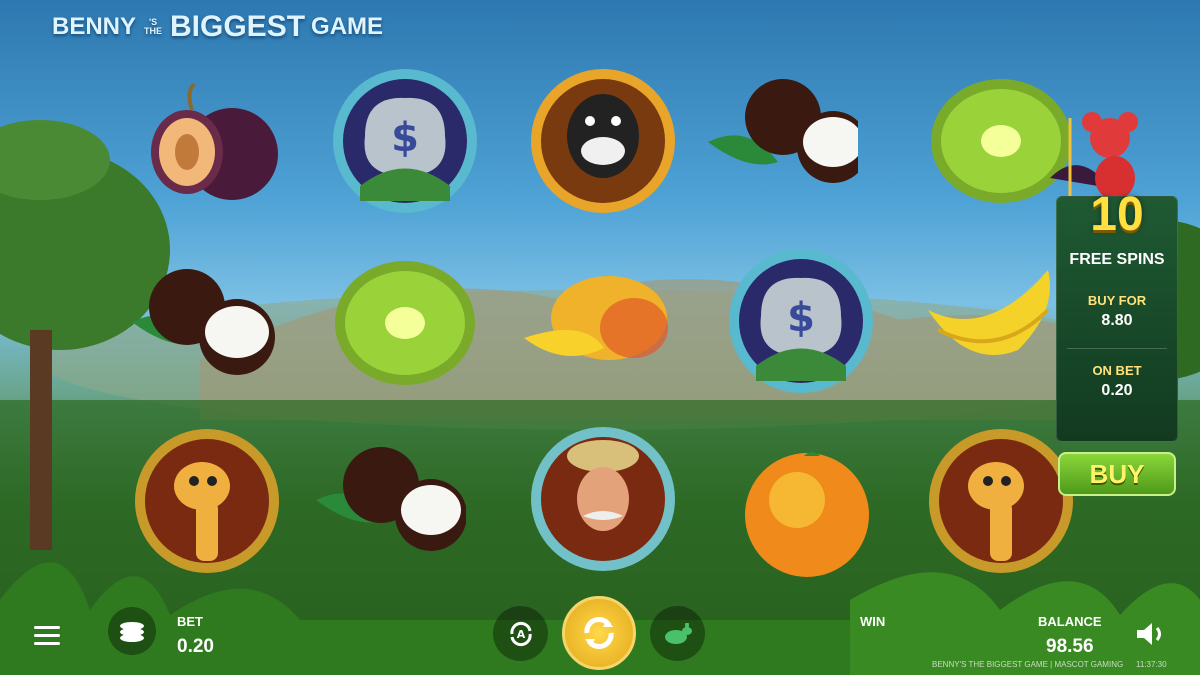 This screenshot has width=1200, height=675. What do you see at coordinates (1117, 474) in the screenshot?
I see `buy-free-spins-button: BUY` at bounding box center [1117, 474].